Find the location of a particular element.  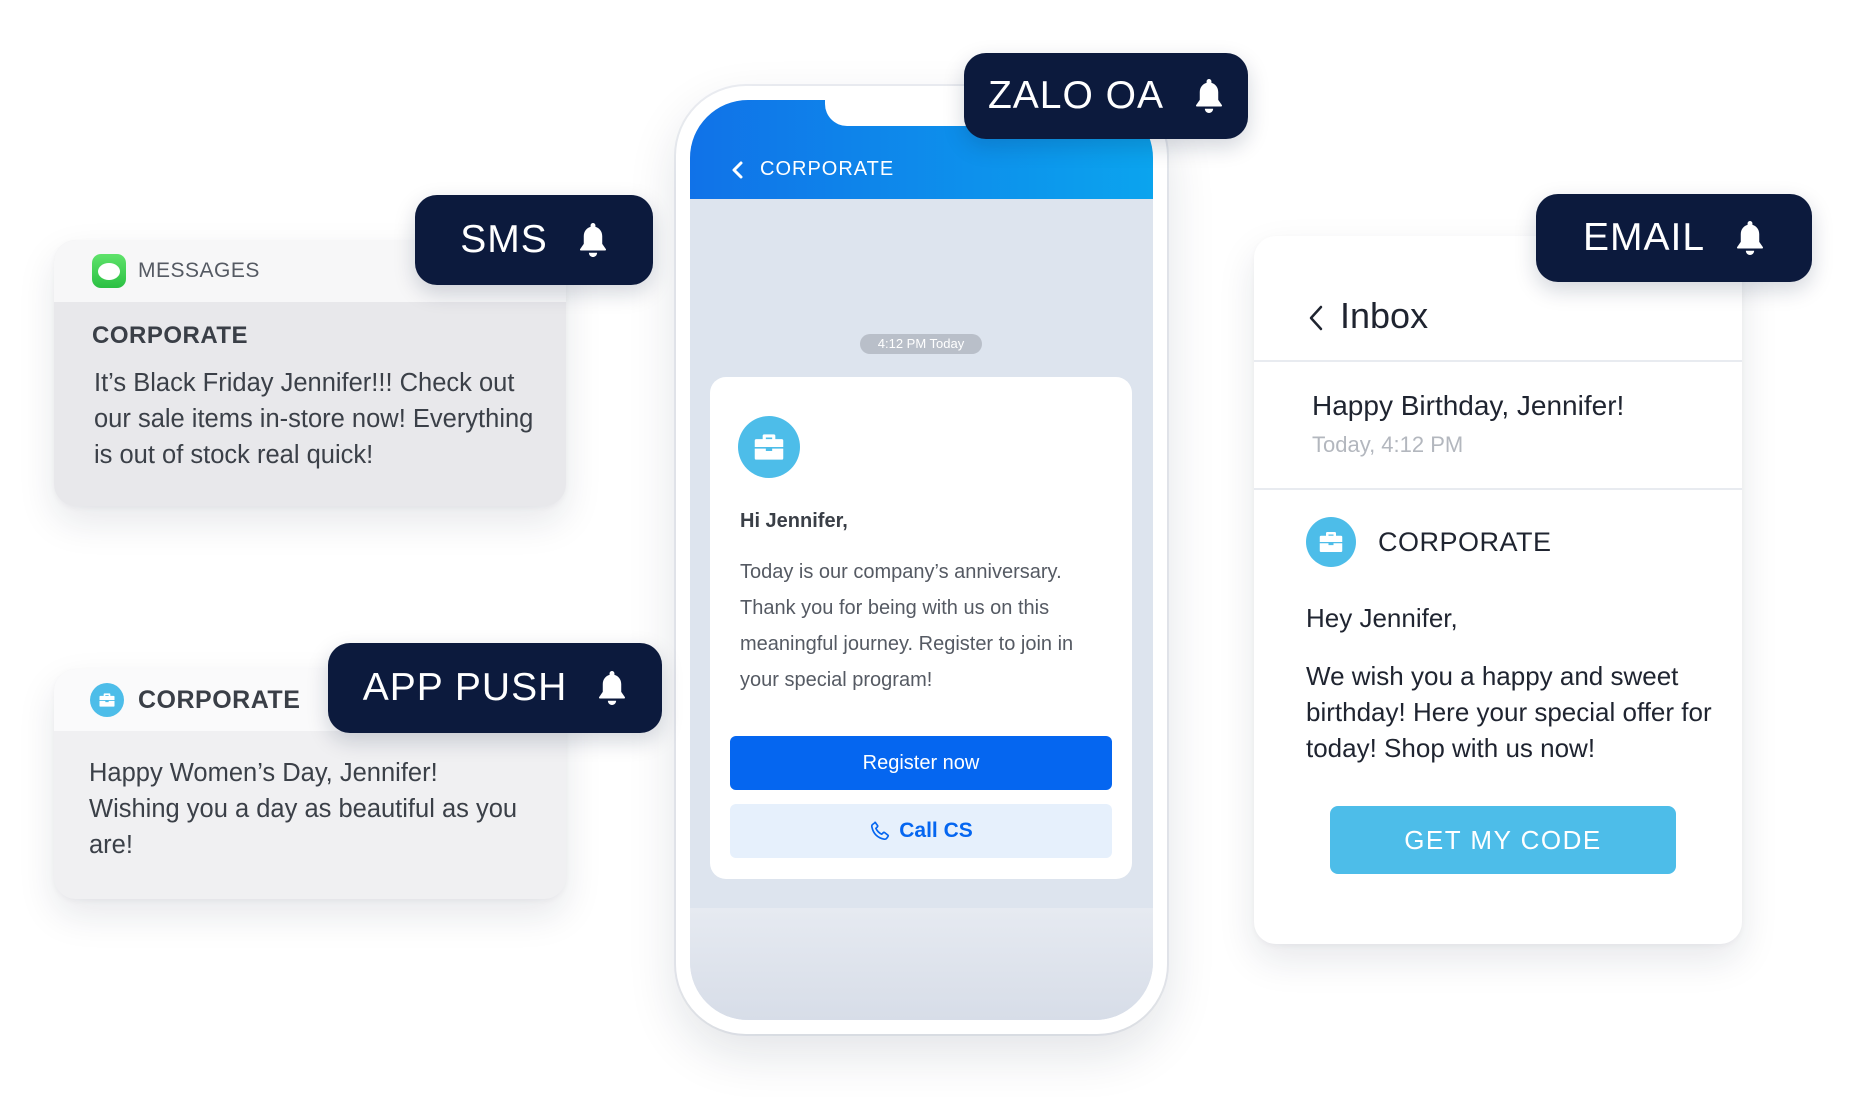

email-date: Today, 4:12 PM is located at coordinates (1388, 444).